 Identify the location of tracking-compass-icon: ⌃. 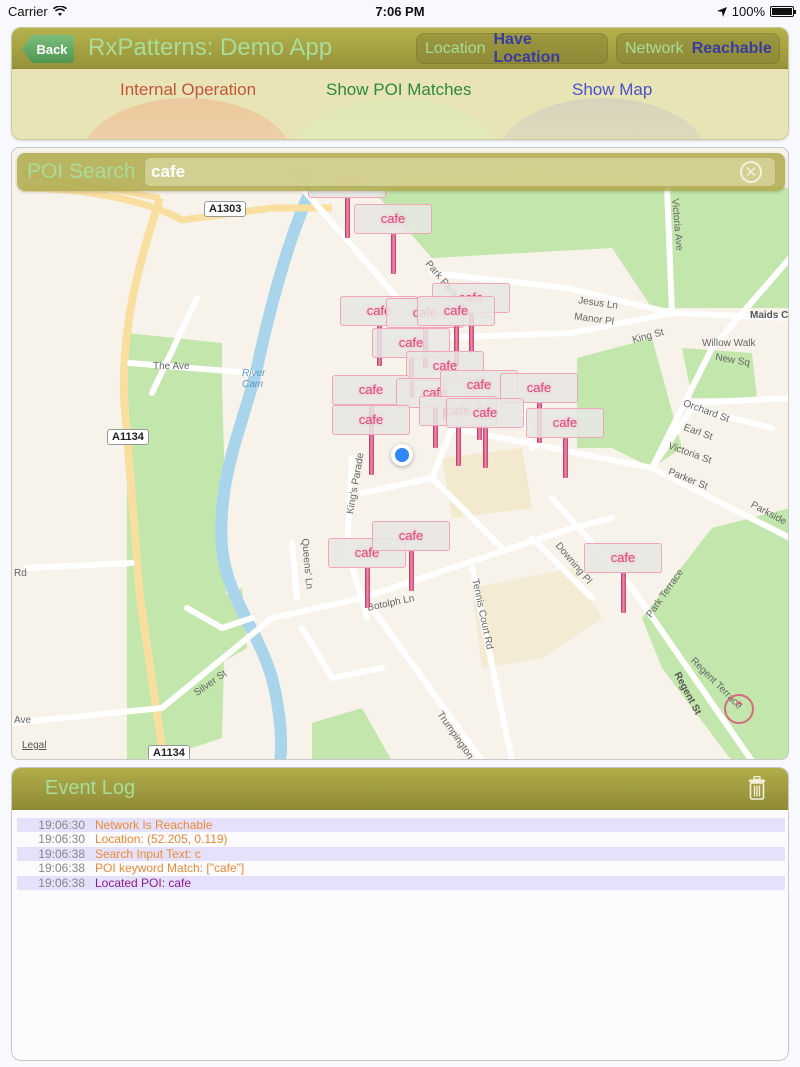
(739, 709).